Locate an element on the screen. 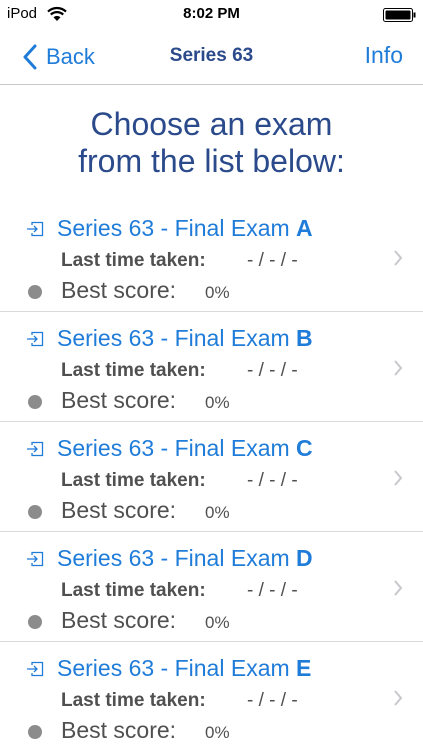 Image resolution: width=423 pixels, height=751 pixels. exam-letter: A is located at coordinates (304, 228).